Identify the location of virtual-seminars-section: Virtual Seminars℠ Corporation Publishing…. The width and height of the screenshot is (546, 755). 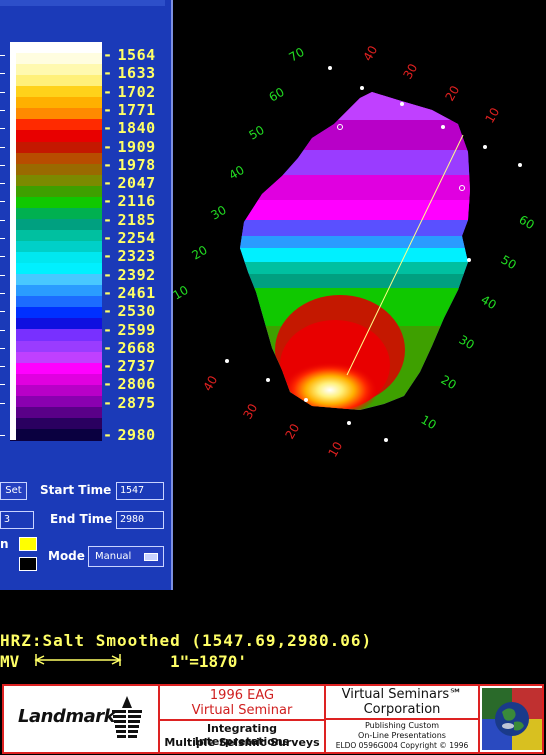
(403, 719).